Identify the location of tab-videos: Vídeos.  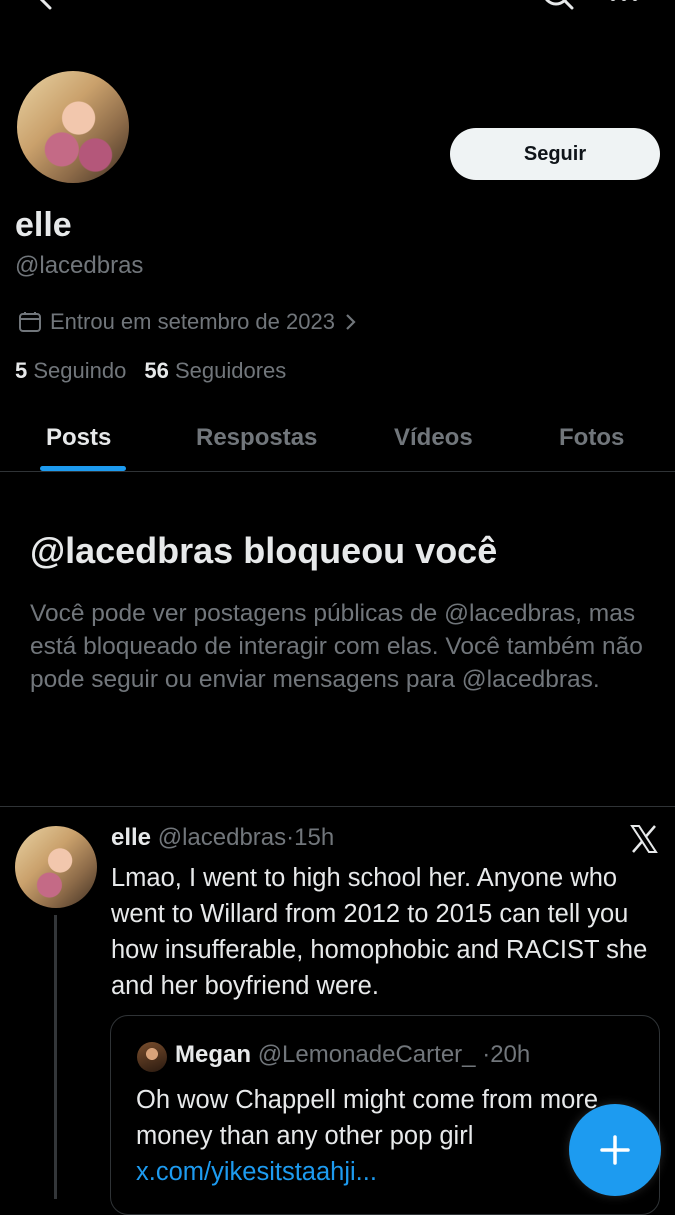
(433, 438).